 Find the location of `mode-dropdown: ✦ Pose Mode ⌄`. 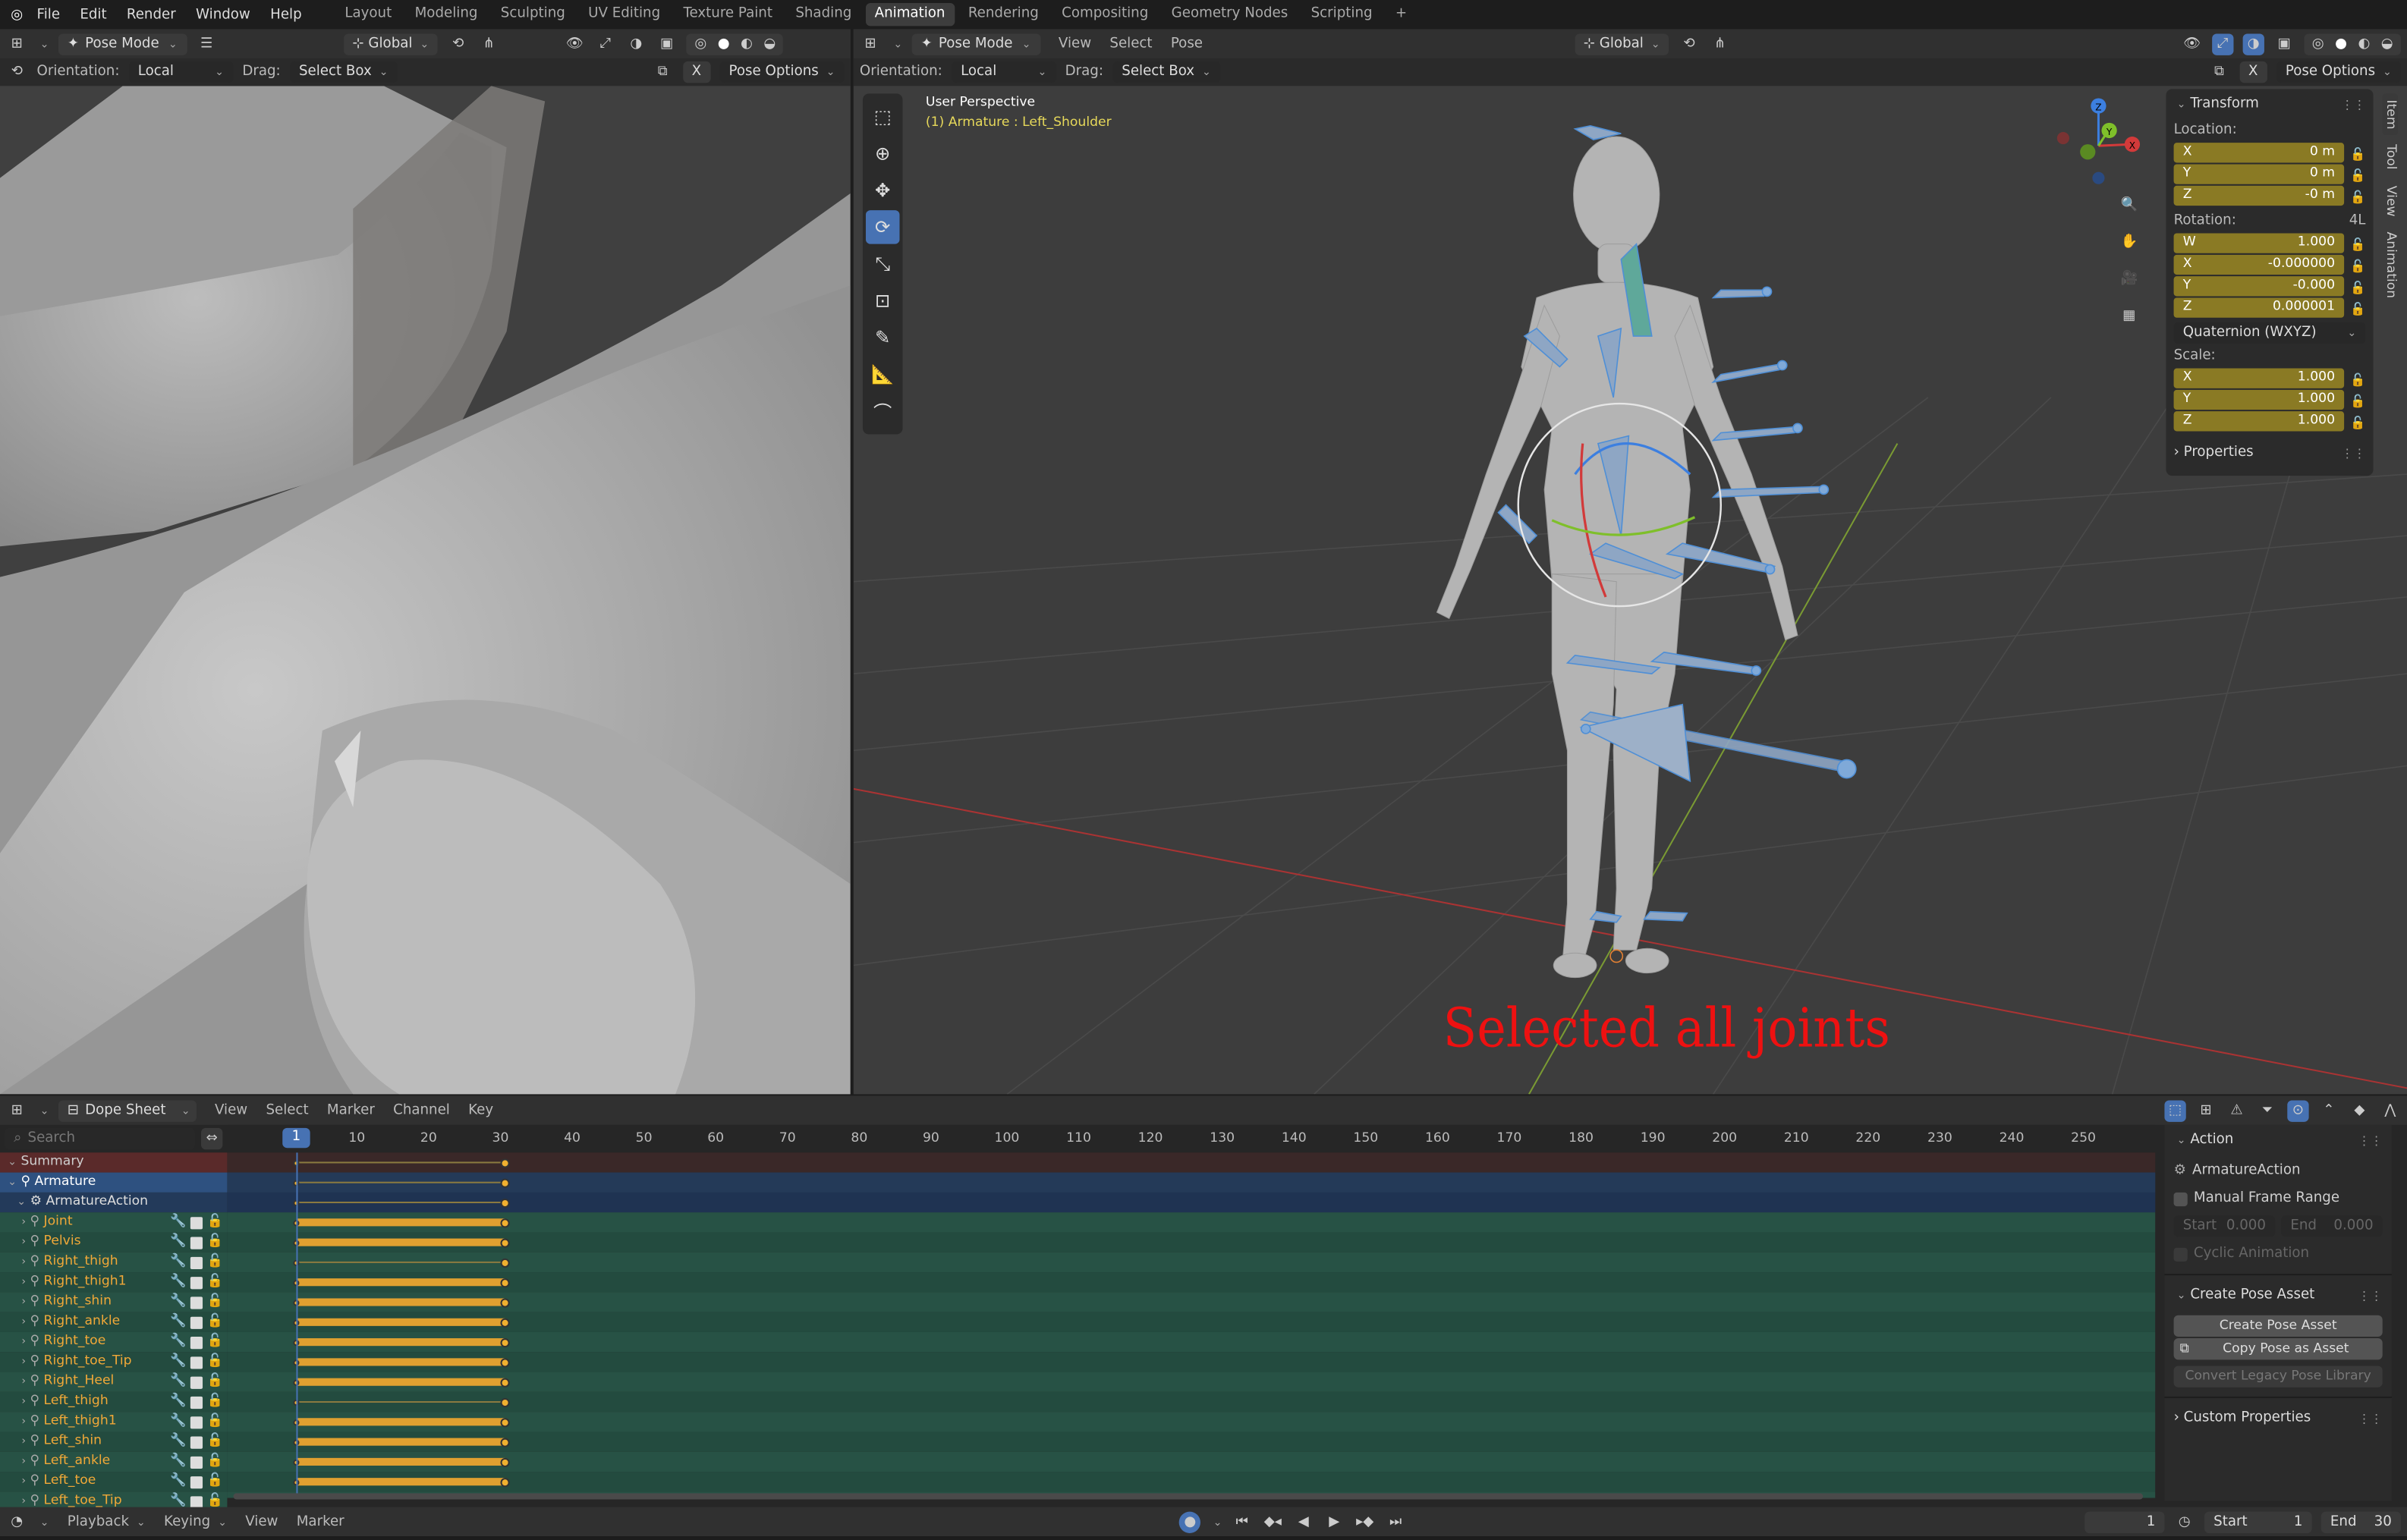

mode-dropdown: ✦ Pose Mode ⌄ is located at coordinates (122, 44).